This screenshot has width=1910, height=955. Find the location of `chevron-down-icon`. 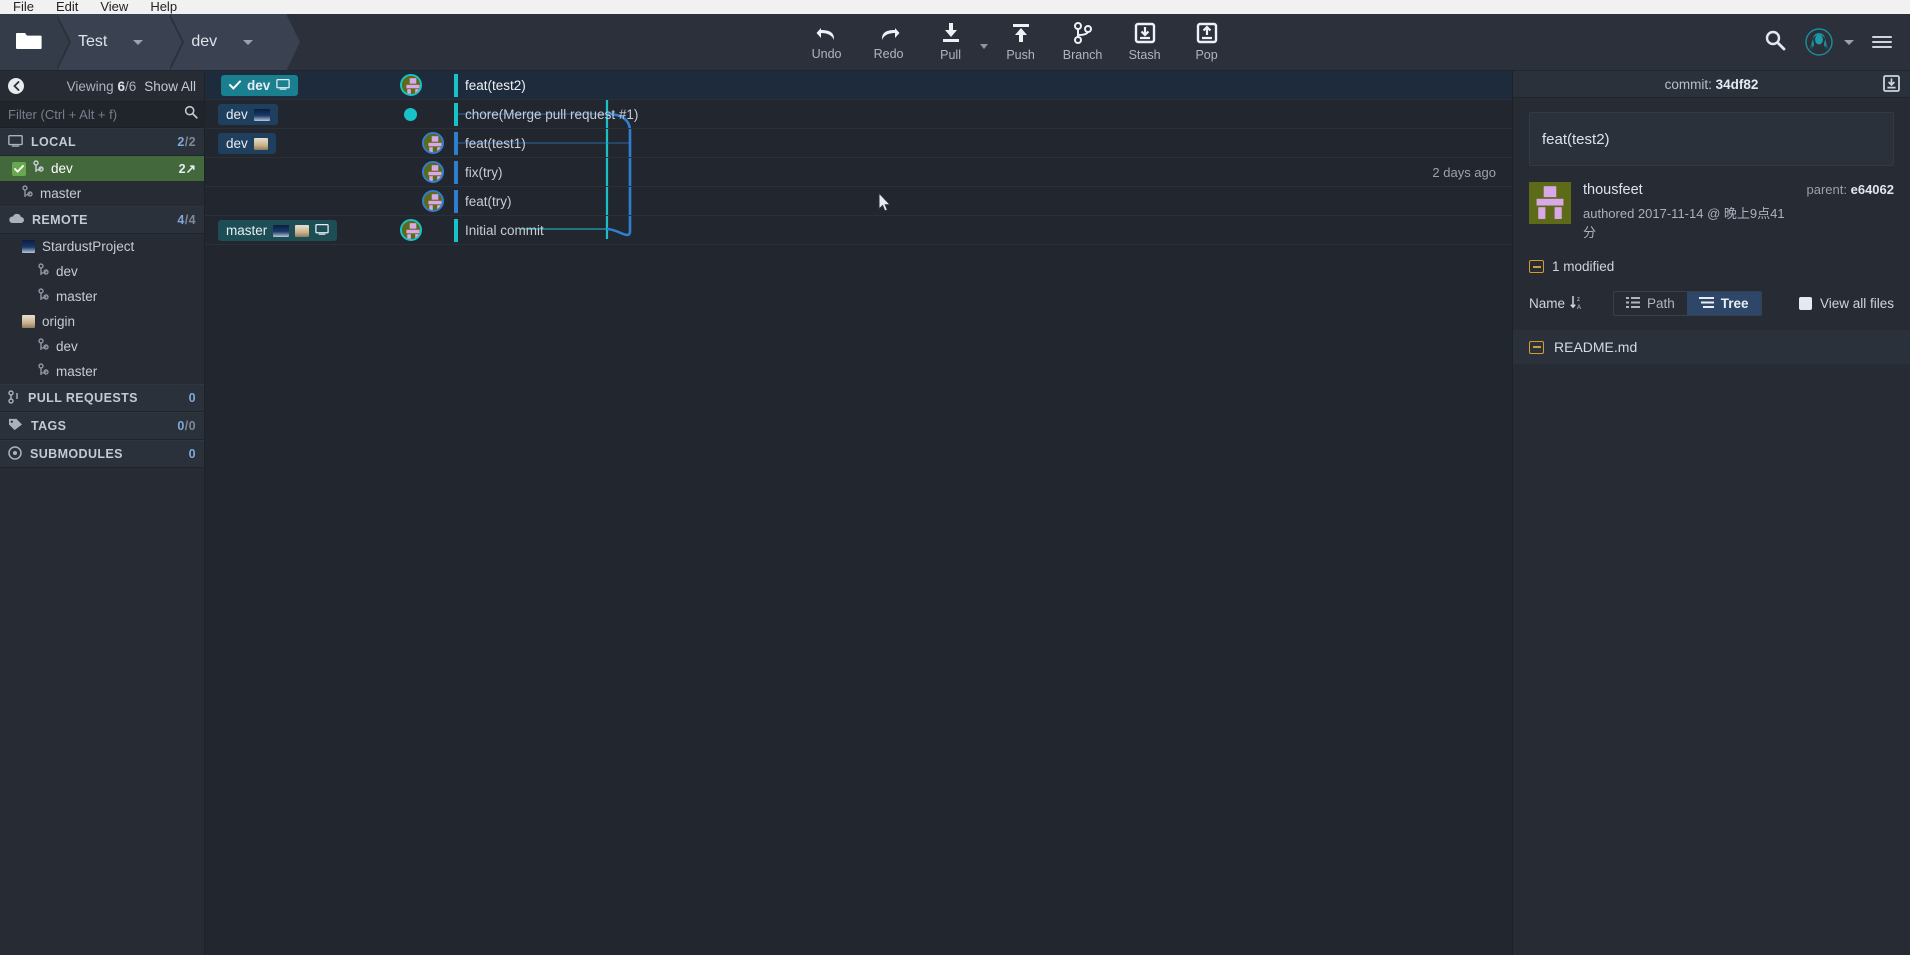

chevron-down-icon is located at coordinates (248, 42).